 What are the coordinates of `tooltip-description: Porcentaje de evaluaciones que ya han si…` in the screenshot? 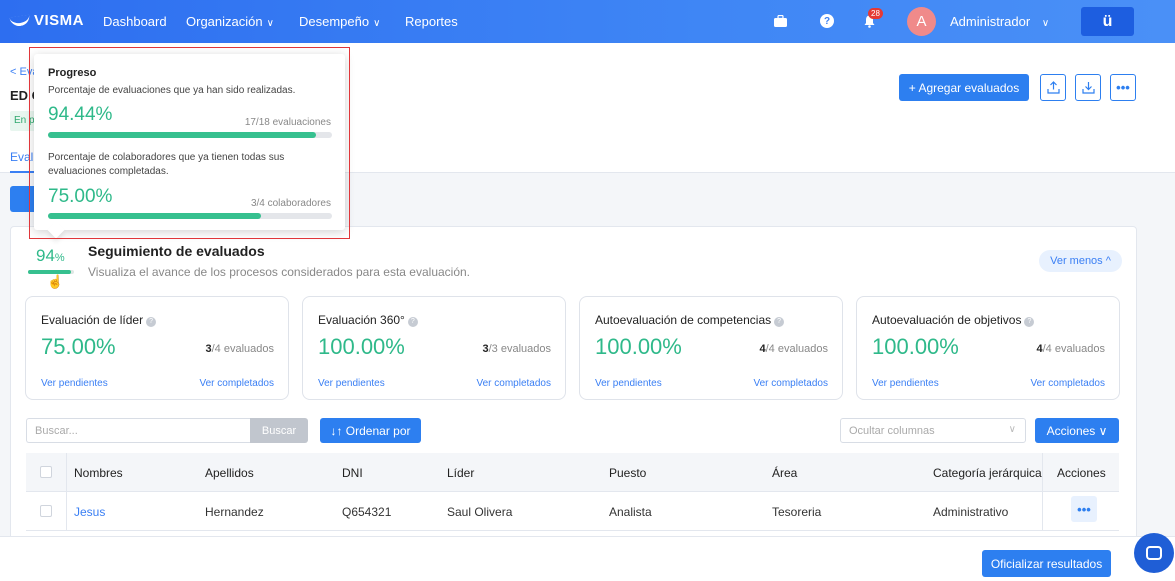 It's located at (172, 90).